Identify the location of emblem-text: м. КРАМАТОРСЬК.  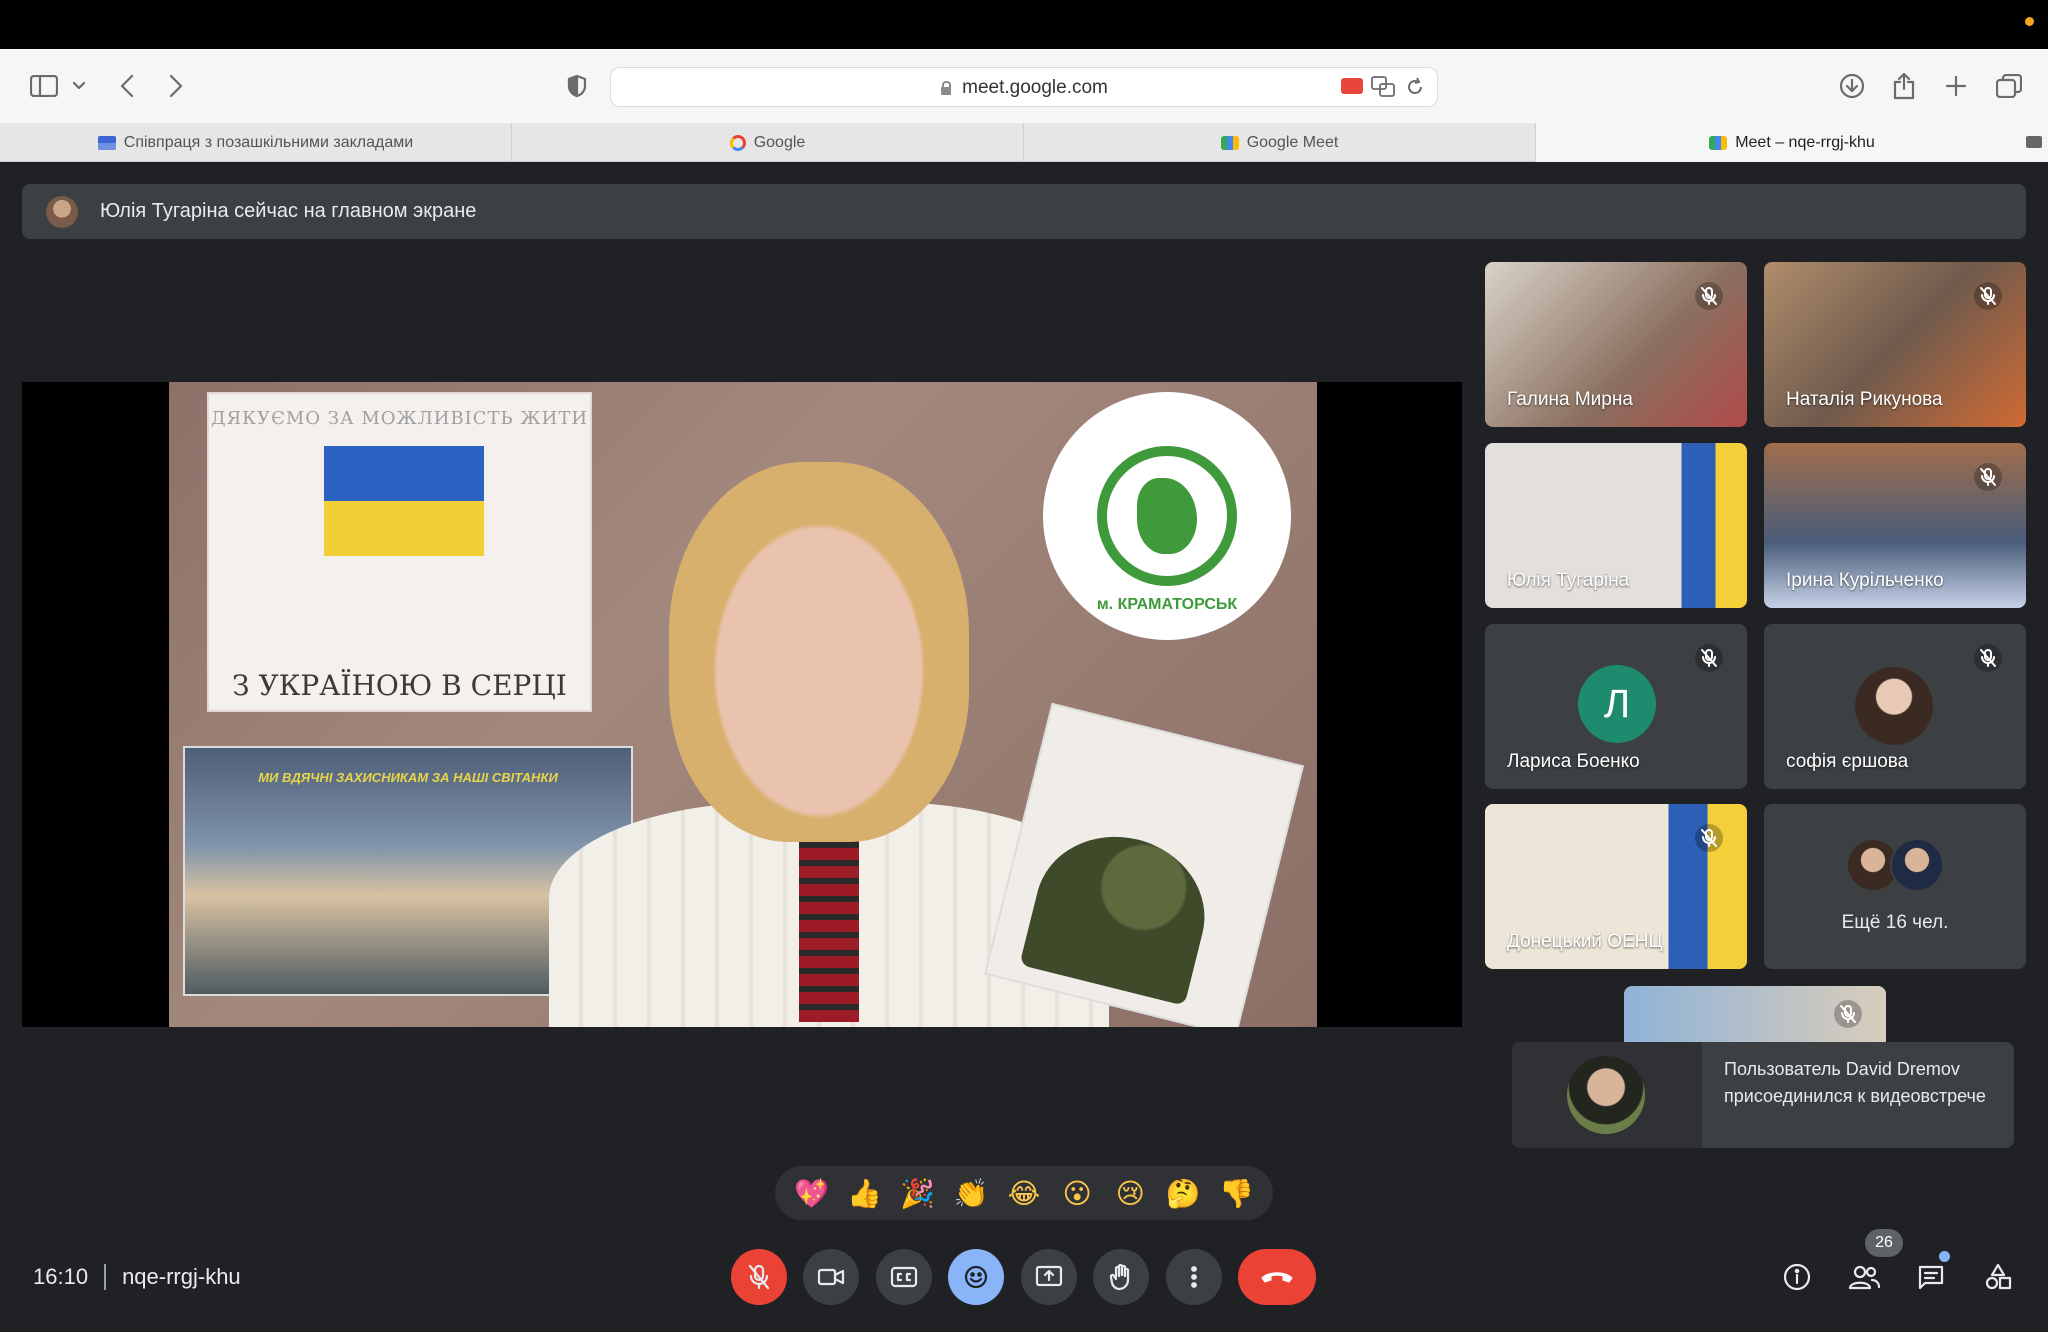
(1167, 604).